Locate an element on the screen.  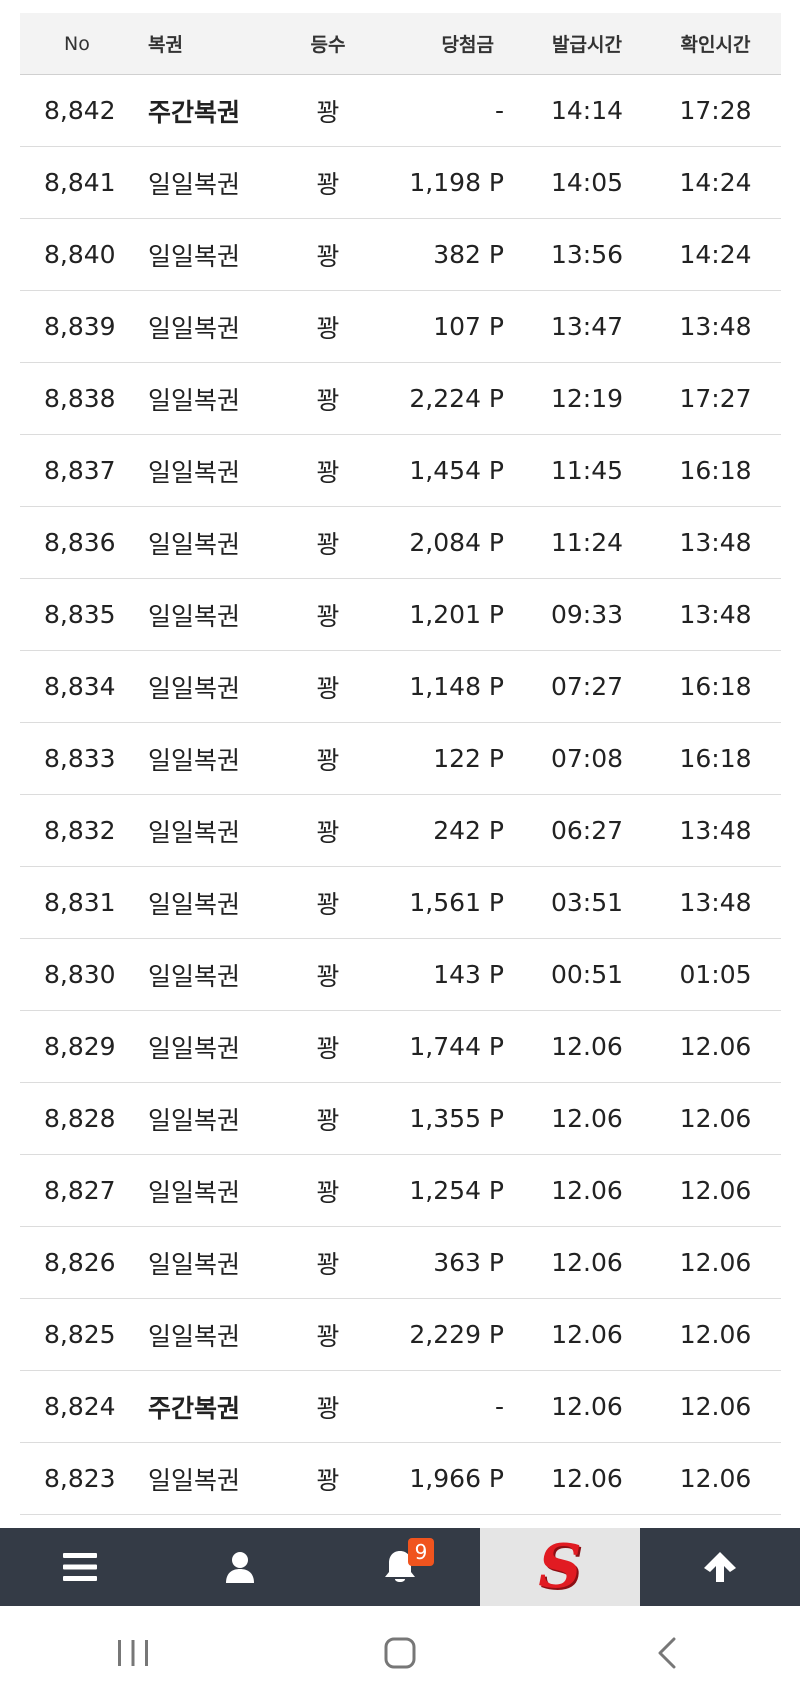
back-button is located at coordinates (667, 1653).